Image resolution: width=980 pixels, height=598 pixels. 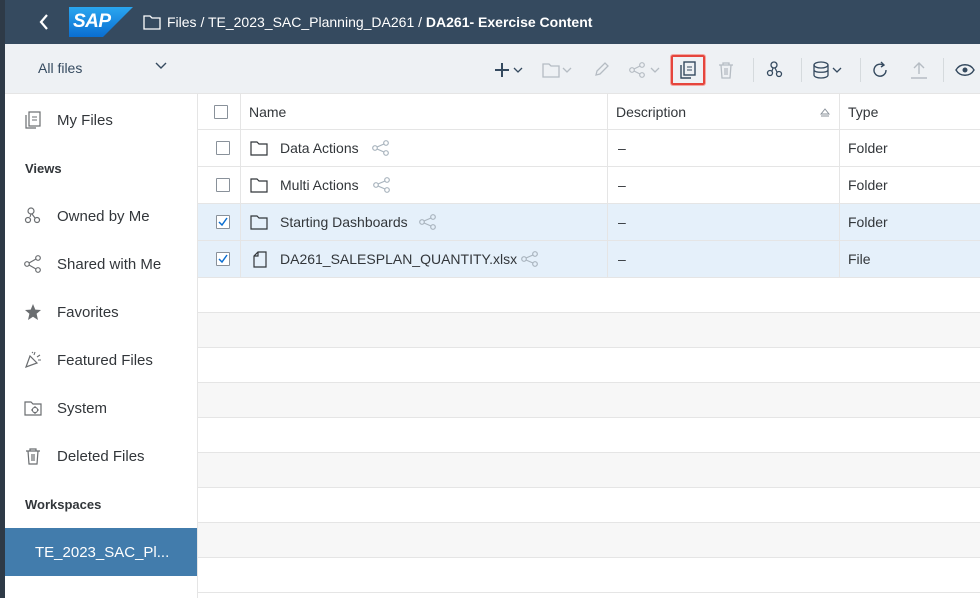 What do you see at coordinates (651, 112) in the screenshot?
I see `column-header-label: Description` at bounding box center [651, 112].